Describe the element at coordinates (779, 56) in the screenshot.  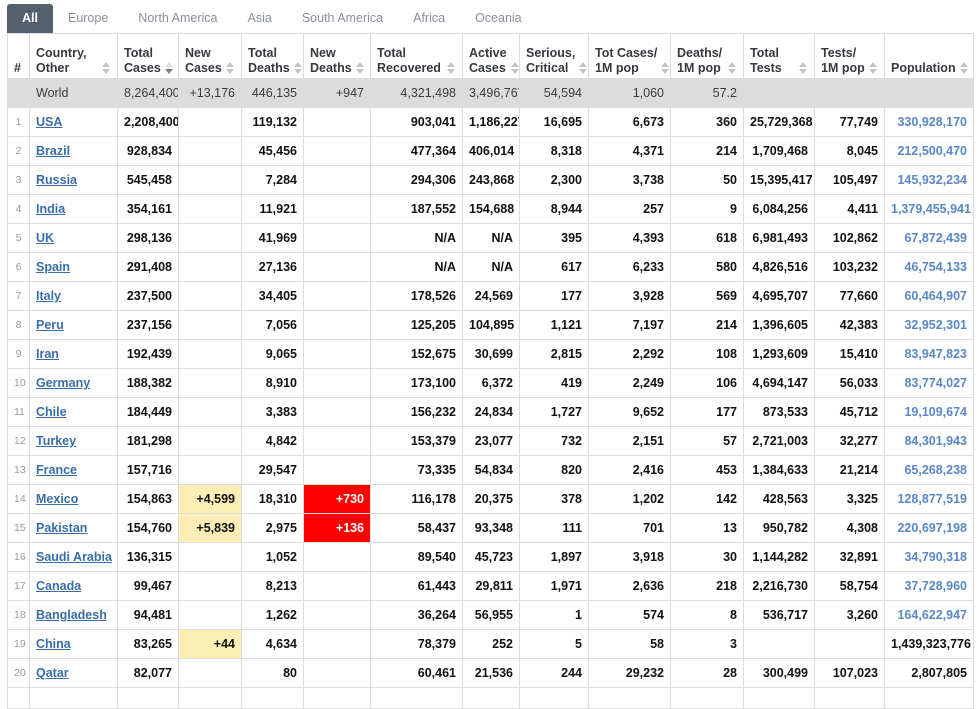
I see `column-header-total_tests: Total Tests` at that location.